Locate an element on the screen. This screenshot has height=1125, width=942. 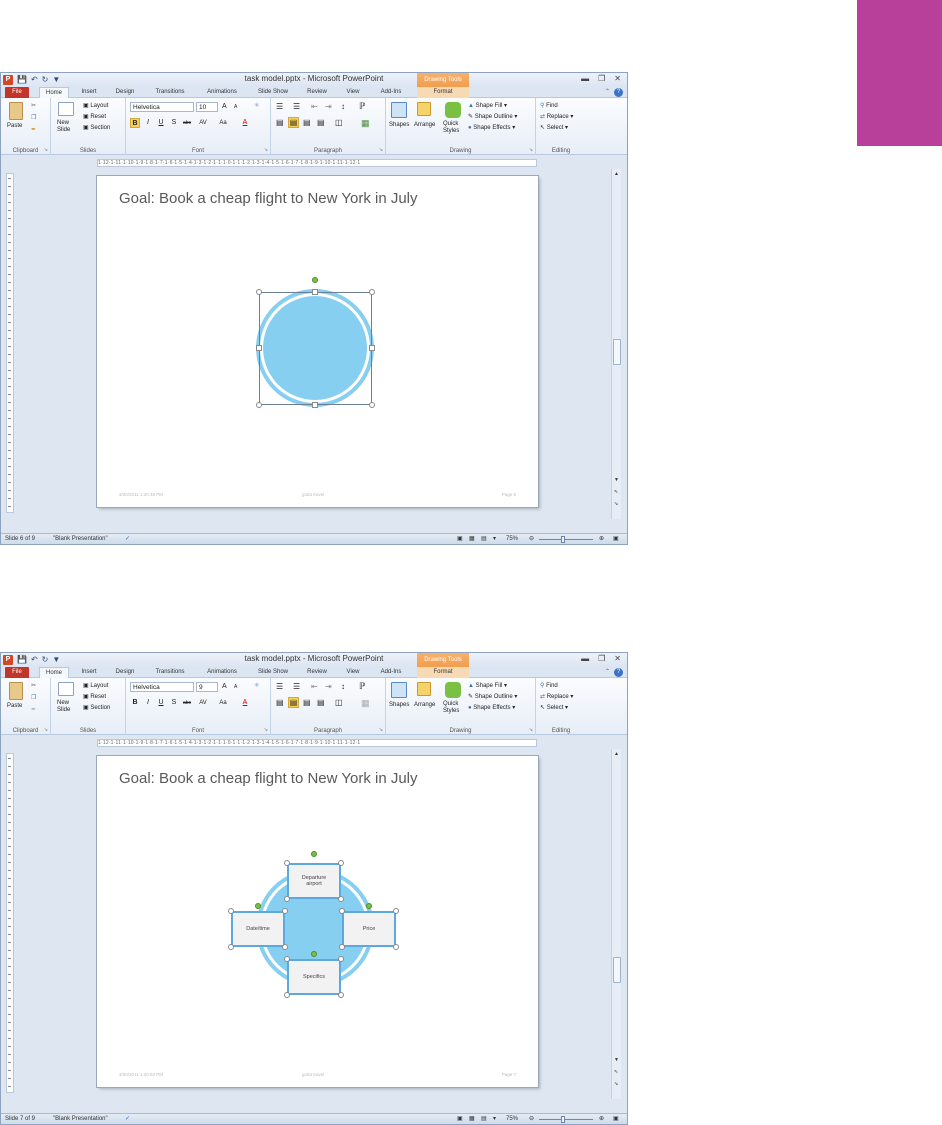
quick-styles-button: Quick Styles is located at coordinates (453, 708).